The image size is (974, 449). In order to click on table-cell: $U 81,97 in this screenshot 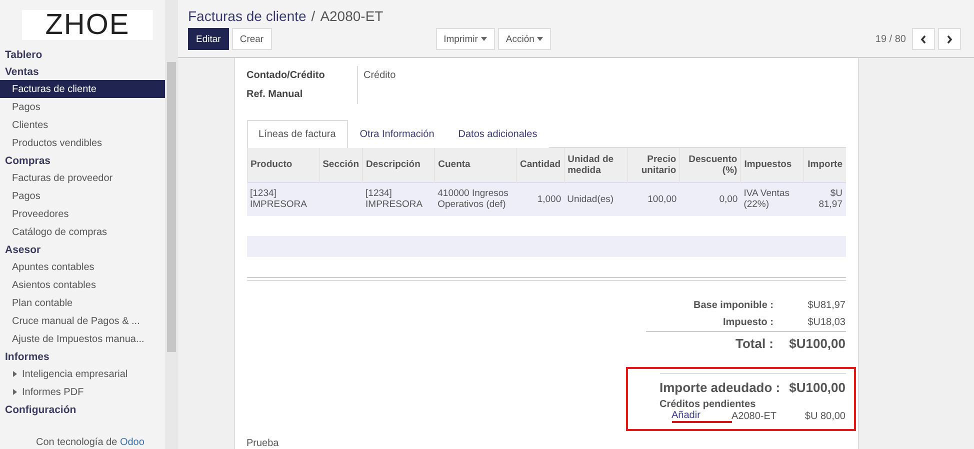, I will do `click(824, 199)`.